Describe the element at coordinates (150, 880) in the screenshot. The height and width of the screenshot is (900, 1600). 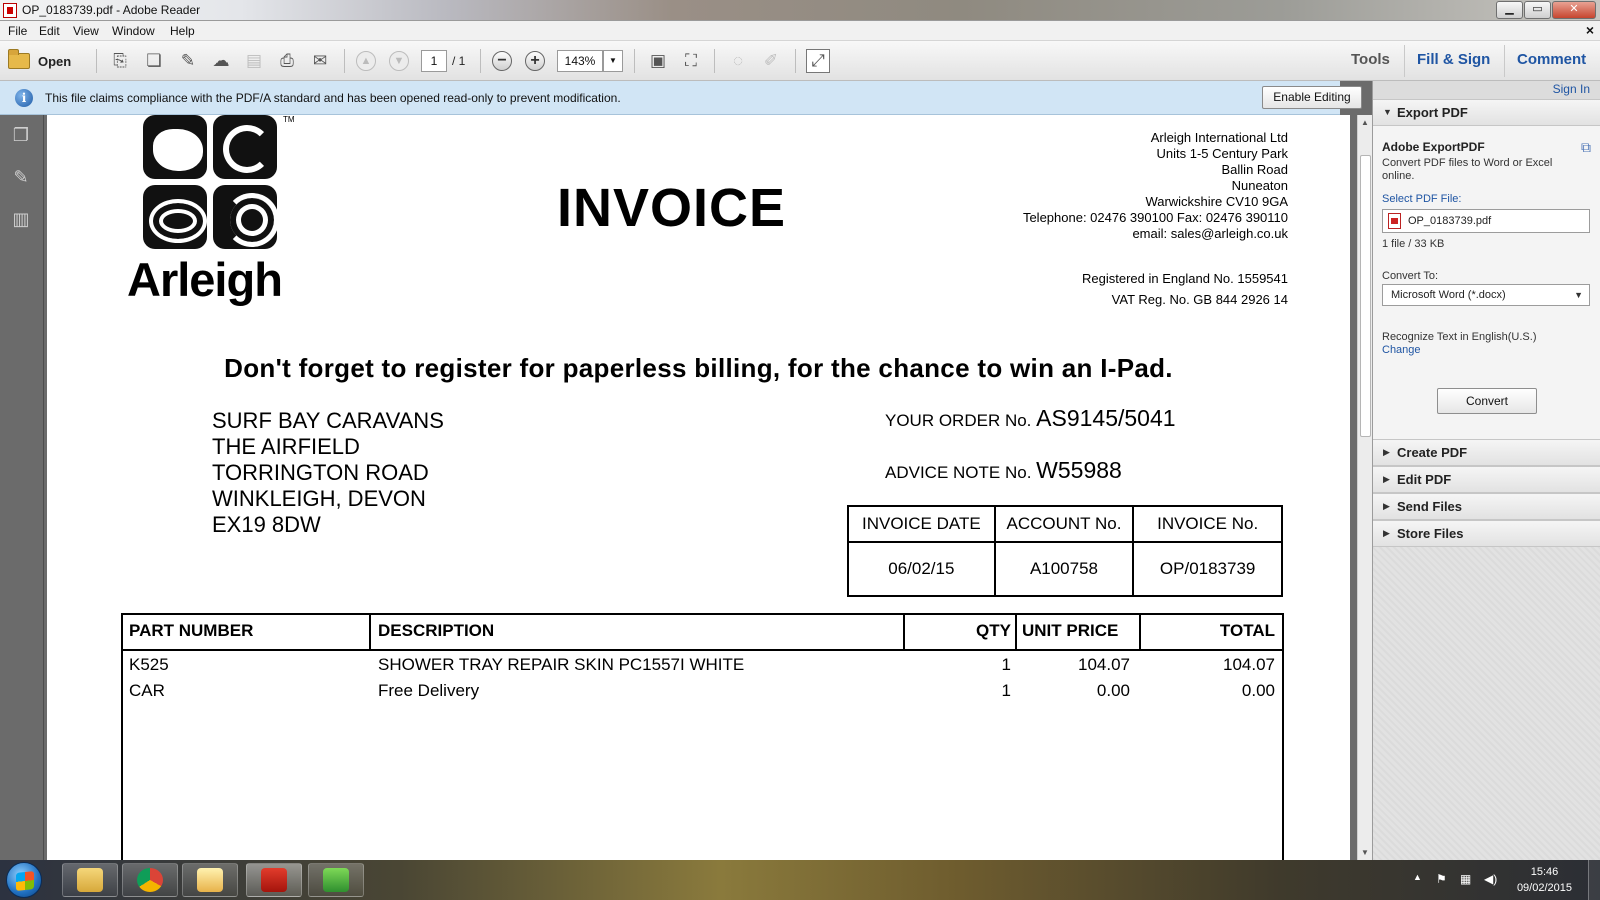
I see `taskbar-chrome` at that location.